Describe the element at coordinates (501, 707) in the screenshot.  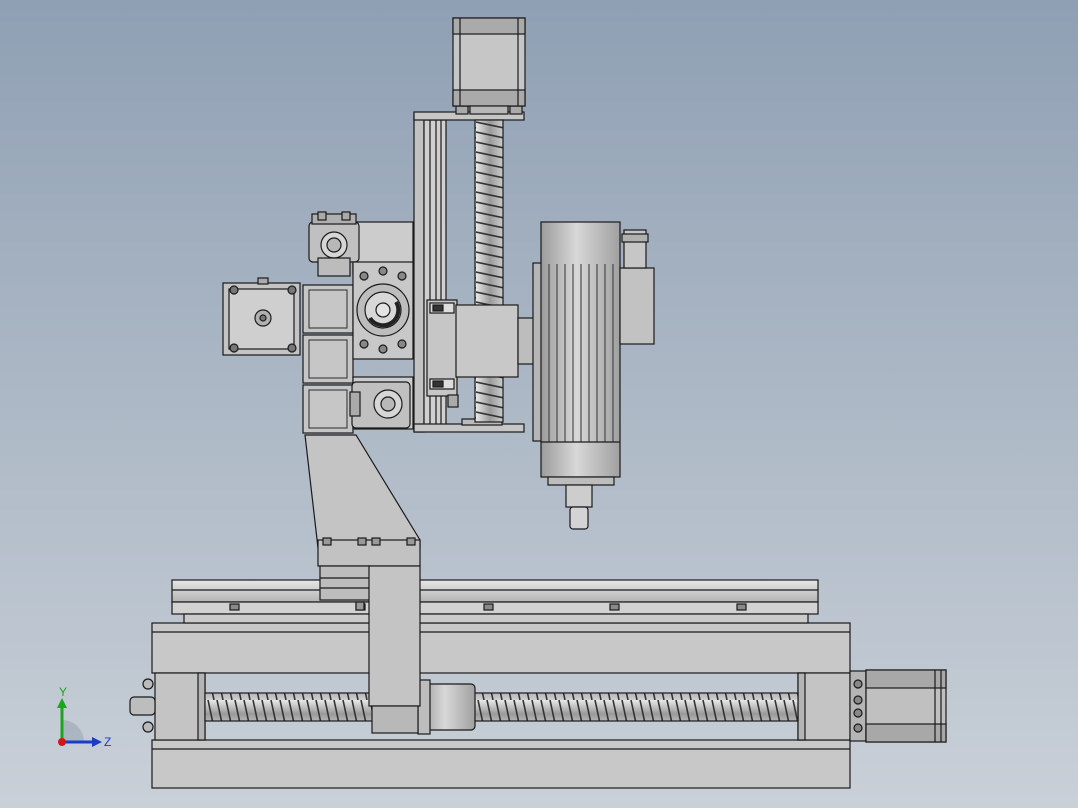
I see `x-ball-screw` at that location.